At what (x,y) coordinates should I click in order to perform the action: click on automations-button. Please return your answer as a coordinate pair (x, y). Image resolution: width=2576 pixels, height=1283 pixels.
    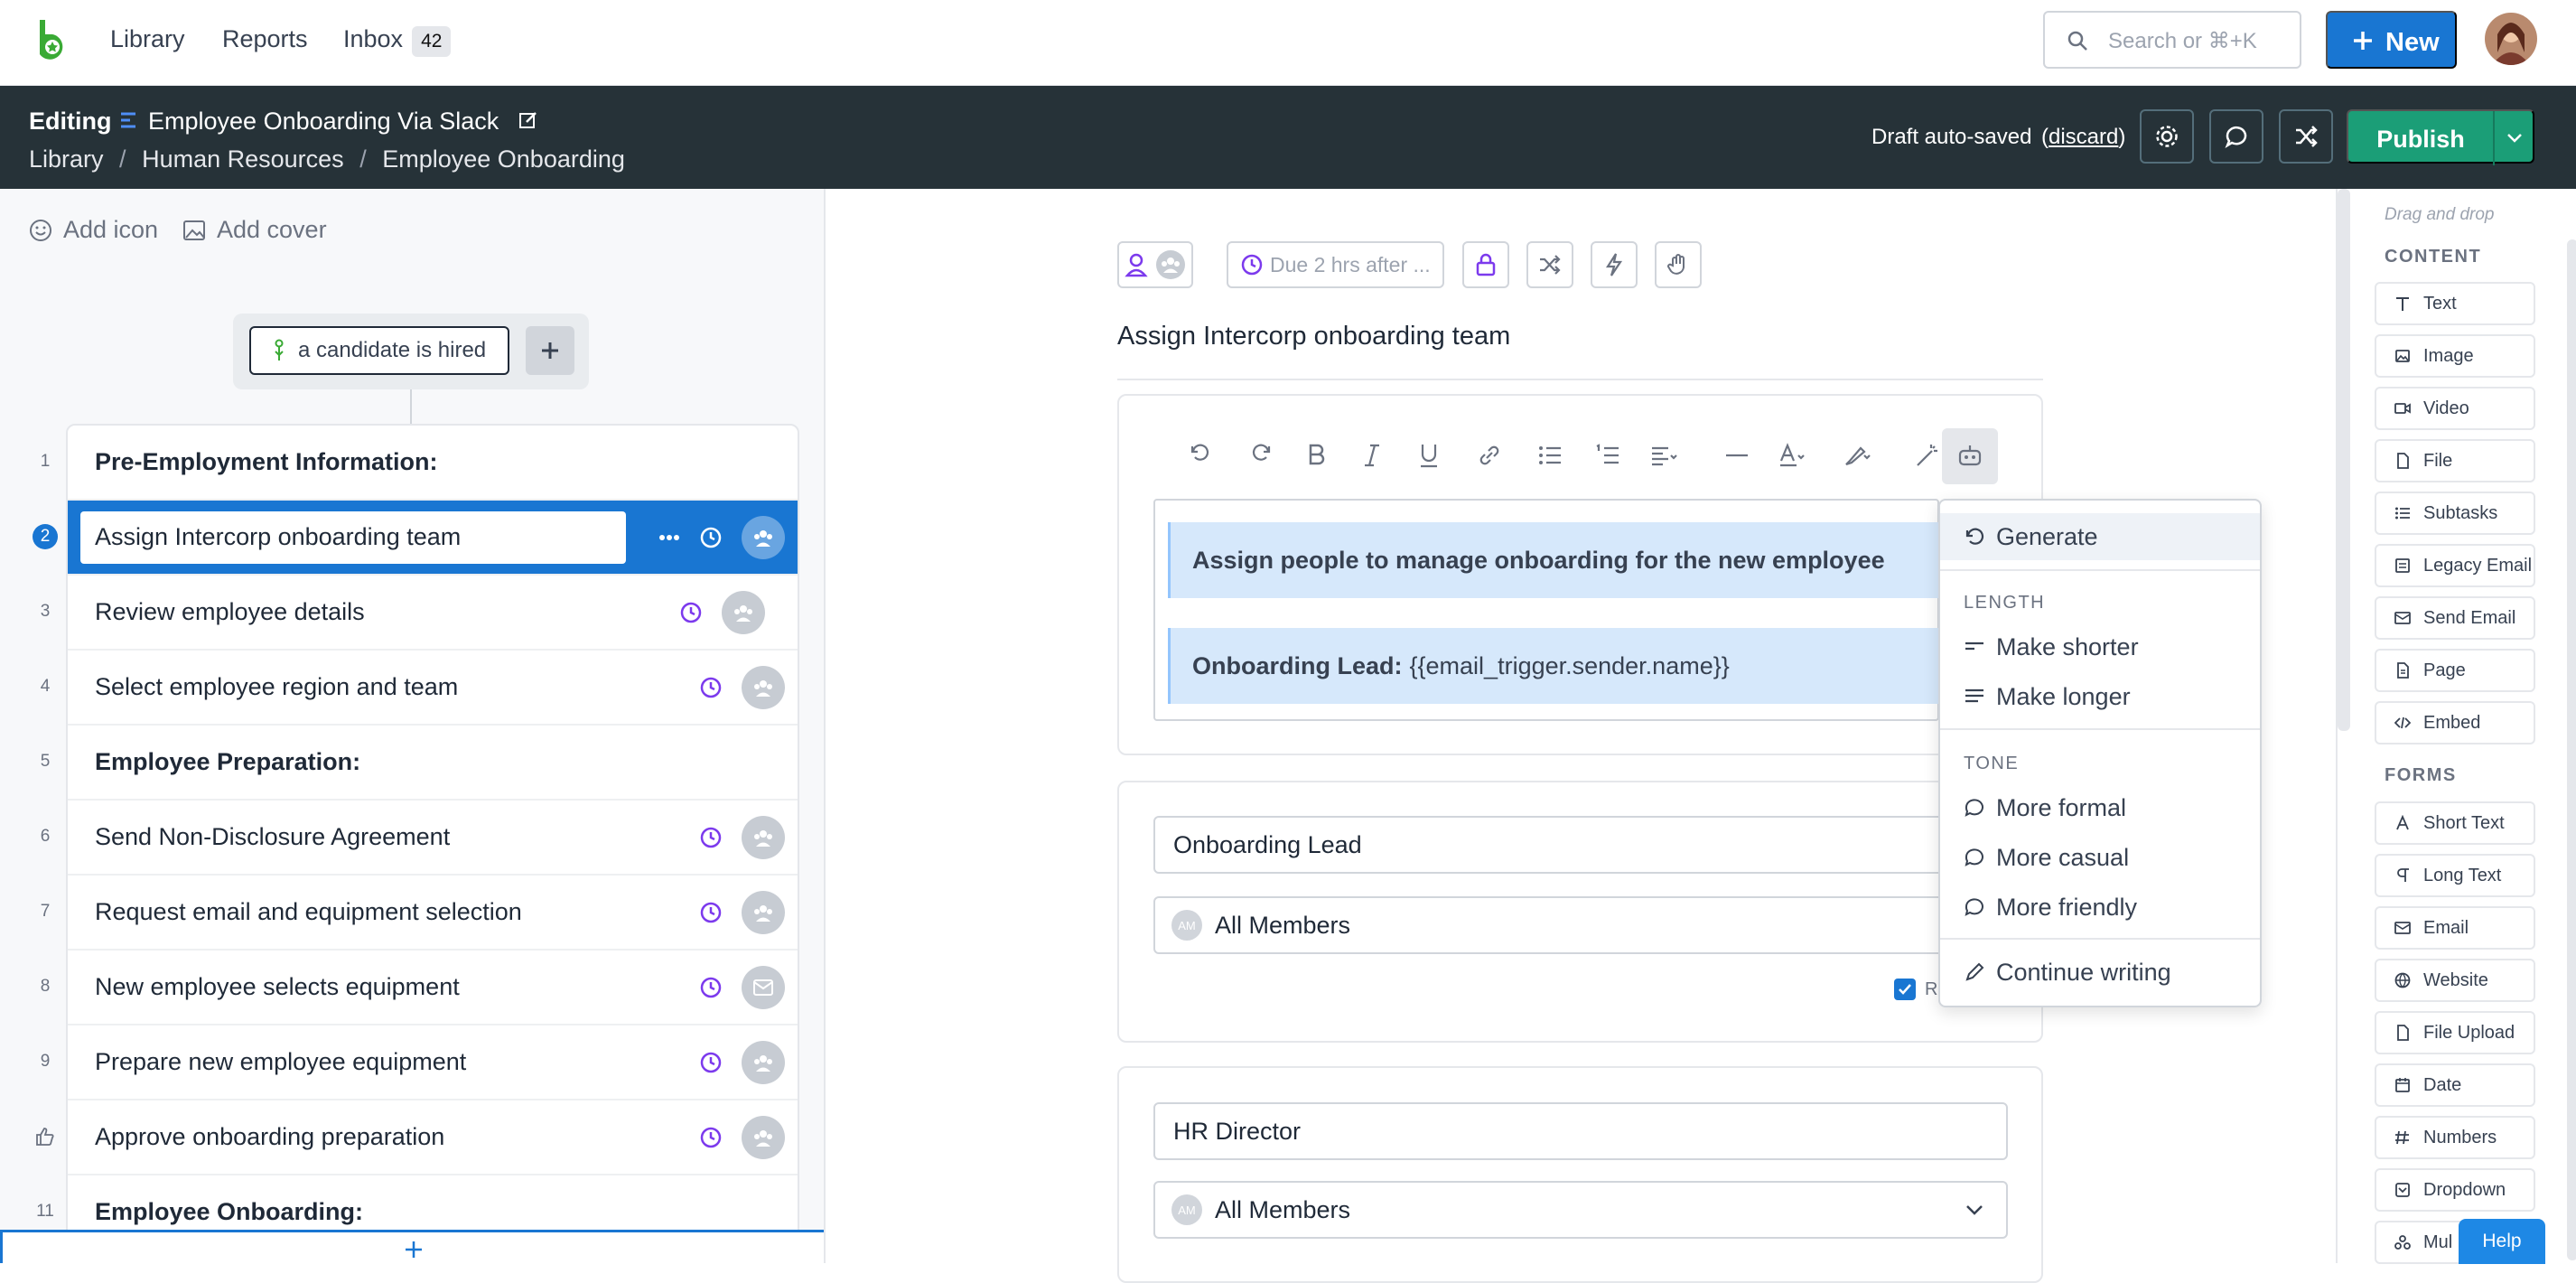
    Looking at the image, I should click on (1614, 264).